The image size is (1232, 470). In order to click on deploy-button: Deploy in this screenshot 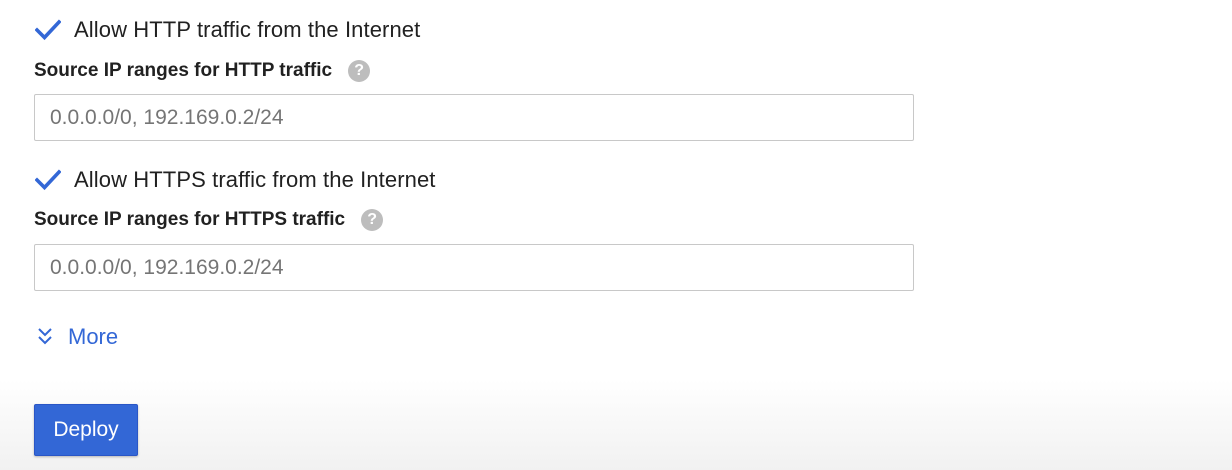, I will do `click(86, 430)`.